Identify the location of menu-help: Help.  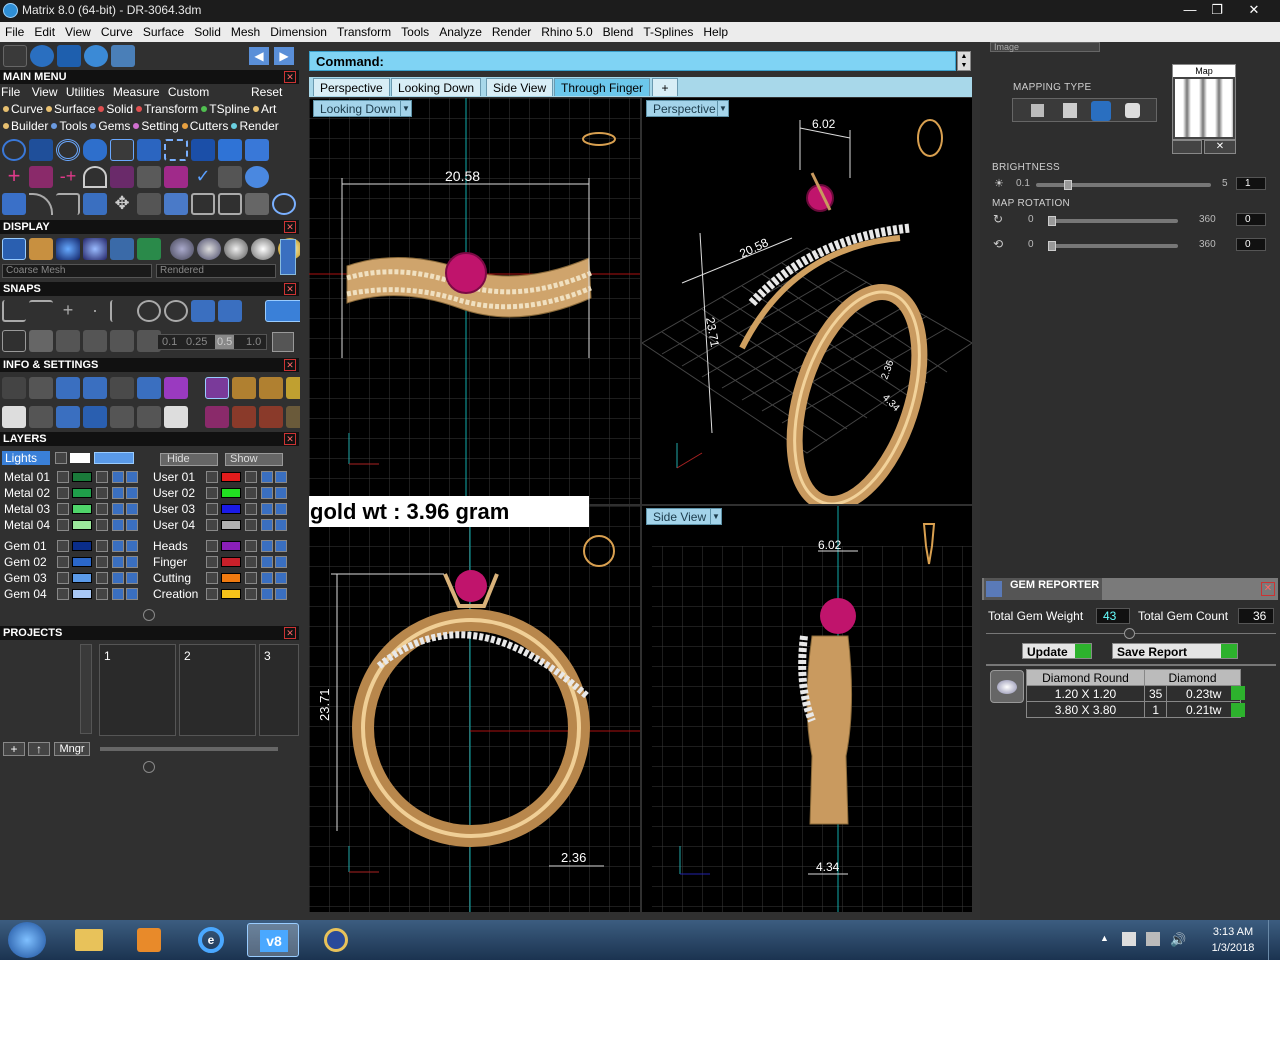
(715, 32).